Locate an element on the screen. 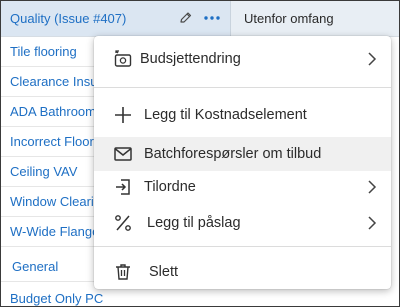  budget-change-icon is located at coordinates (123, 58).